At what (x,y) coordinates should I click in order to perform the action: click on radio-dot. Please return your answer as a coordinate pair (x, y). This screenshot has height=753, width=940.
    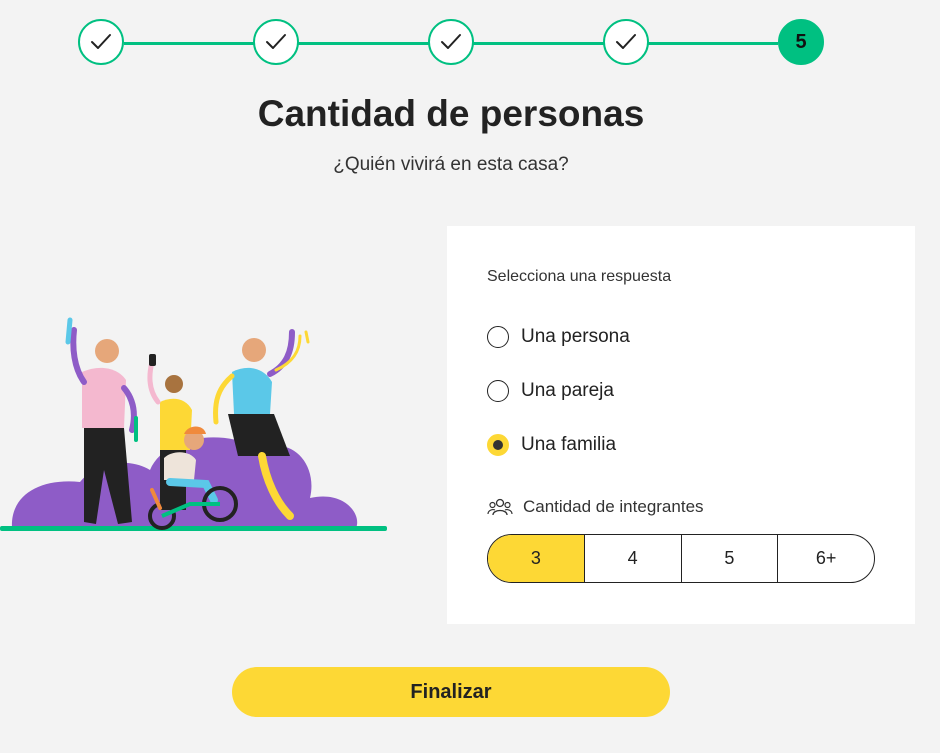
    Looking at the image, I should click on (498, 445).